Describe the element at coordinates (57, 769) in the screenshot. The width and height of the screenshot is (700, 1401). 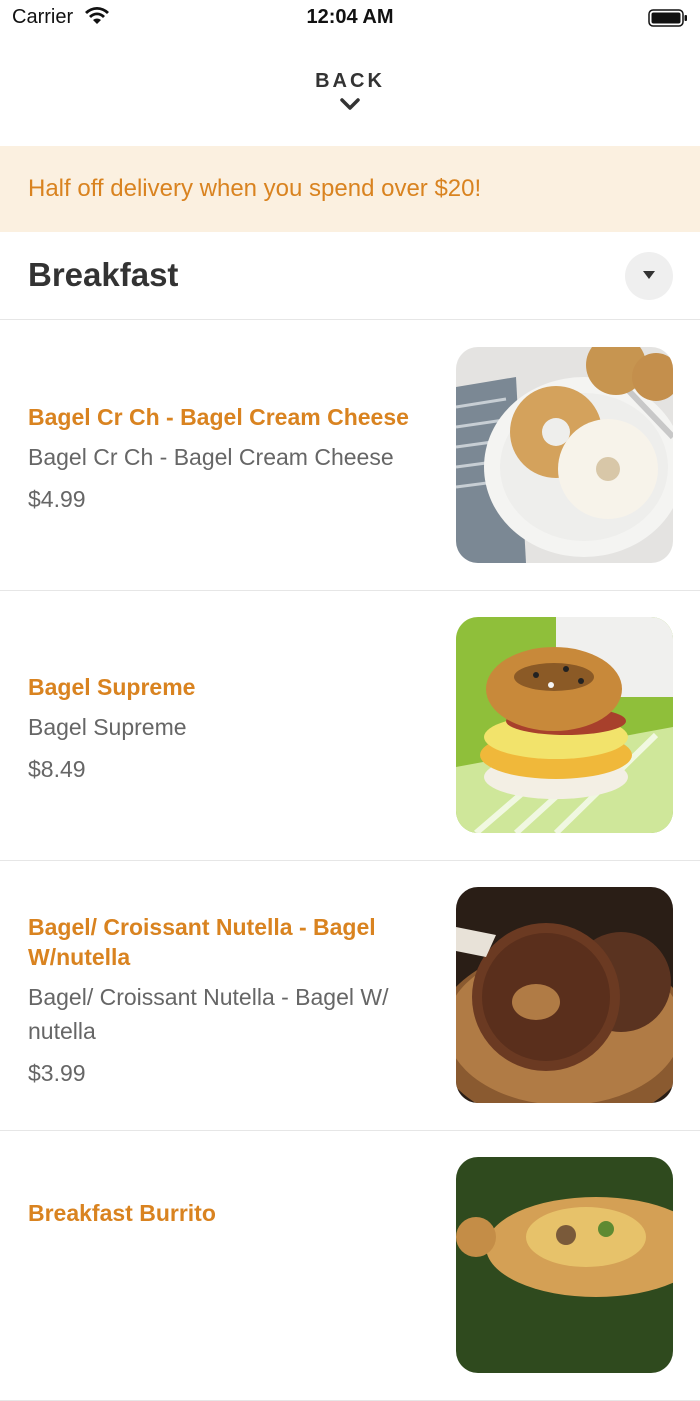
I see `item-price: $8.49` at that location.